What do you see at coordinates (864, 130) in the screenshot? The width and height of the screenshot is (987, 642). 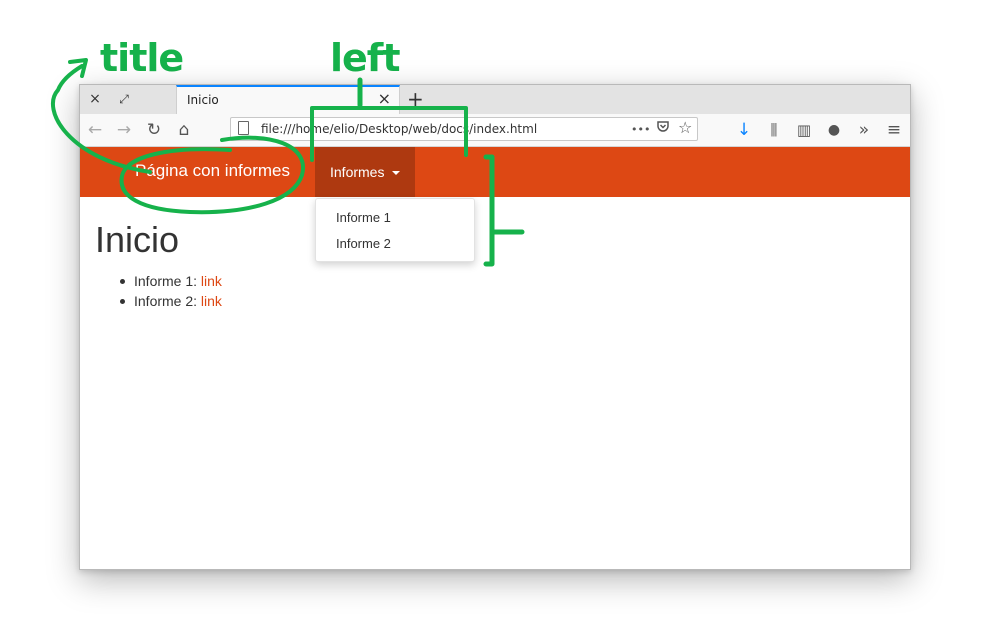 I see `overflow-icon: »` at bounding box center [864, 130].